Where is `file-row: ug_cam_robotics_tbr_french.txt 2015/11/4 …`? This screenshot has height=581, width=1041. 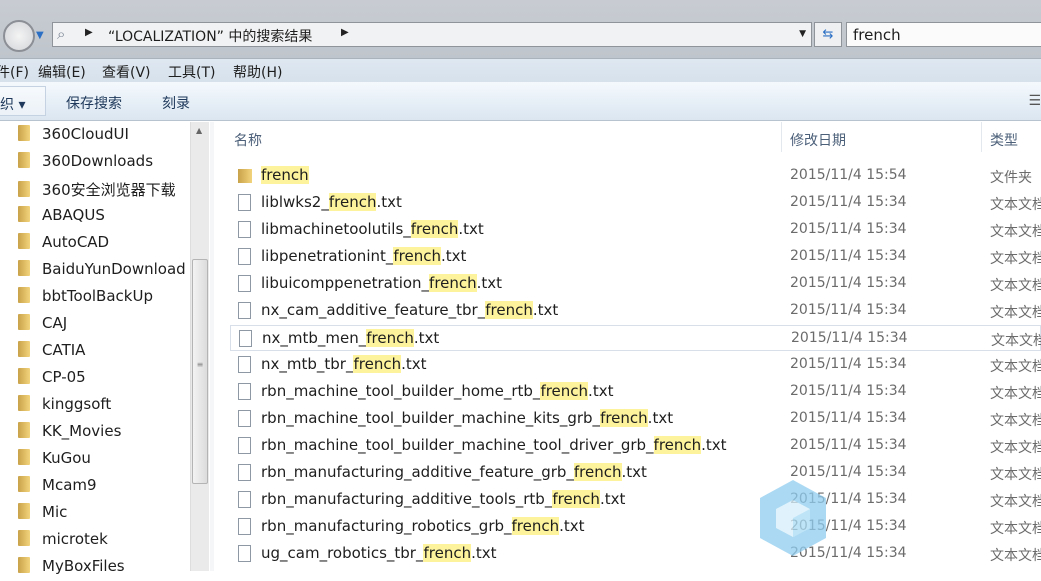 file-row: ug_cam_robotics_tbr_french.txt 2015/11/4 … is located at coordinates (635, 554).